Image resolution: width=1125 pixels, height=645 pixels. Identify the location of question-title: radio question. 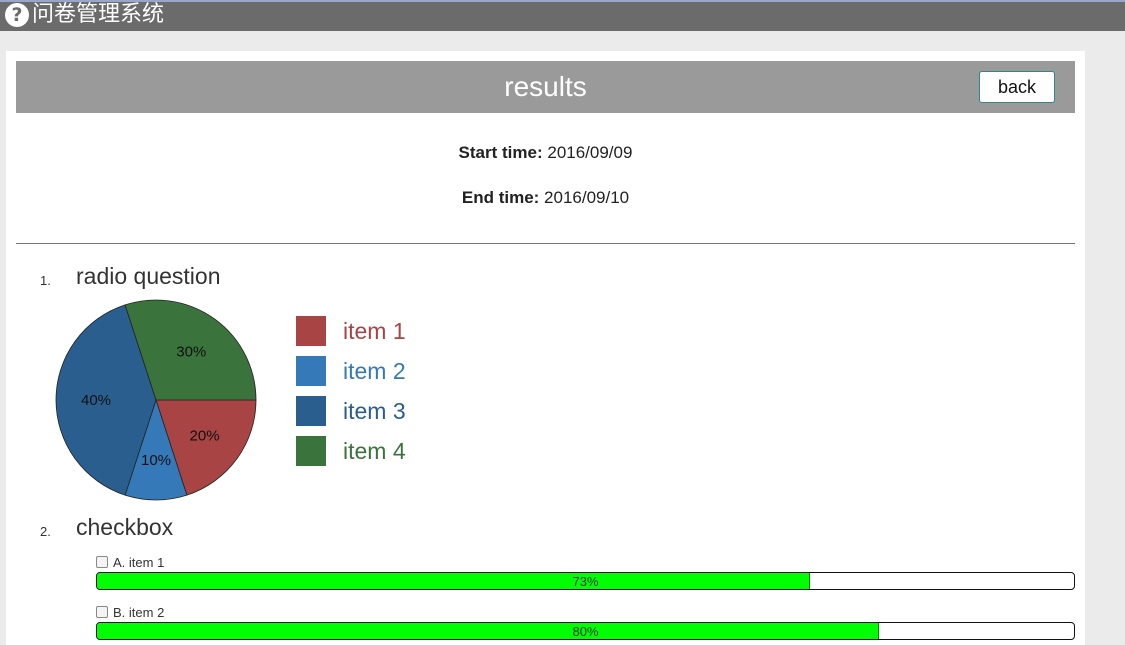
(148, 276).